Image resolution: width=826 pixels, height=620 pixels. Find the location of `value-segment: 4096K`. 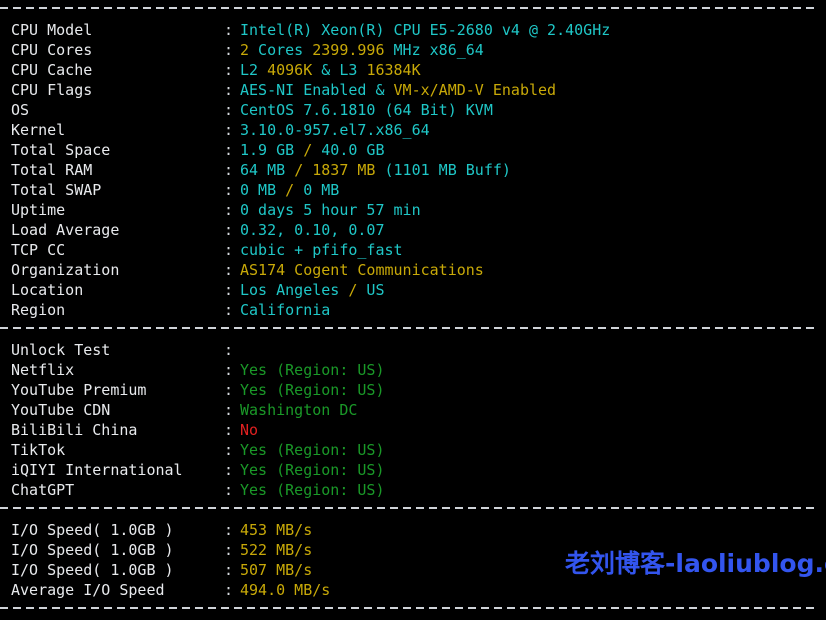

value-segment: 4096K is located at coordinates (290, 70).